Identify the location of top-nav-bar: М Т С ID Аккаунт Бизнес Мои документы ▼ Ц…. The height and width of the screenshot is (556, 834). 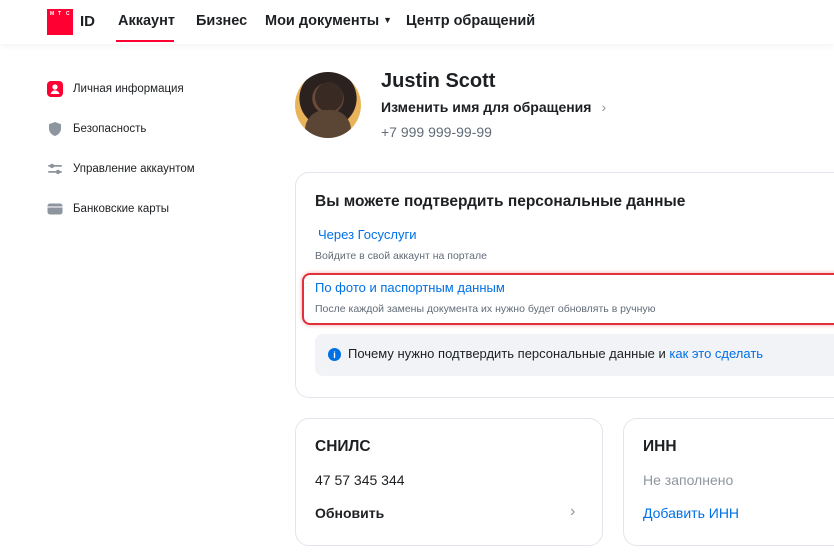
(417, 22).